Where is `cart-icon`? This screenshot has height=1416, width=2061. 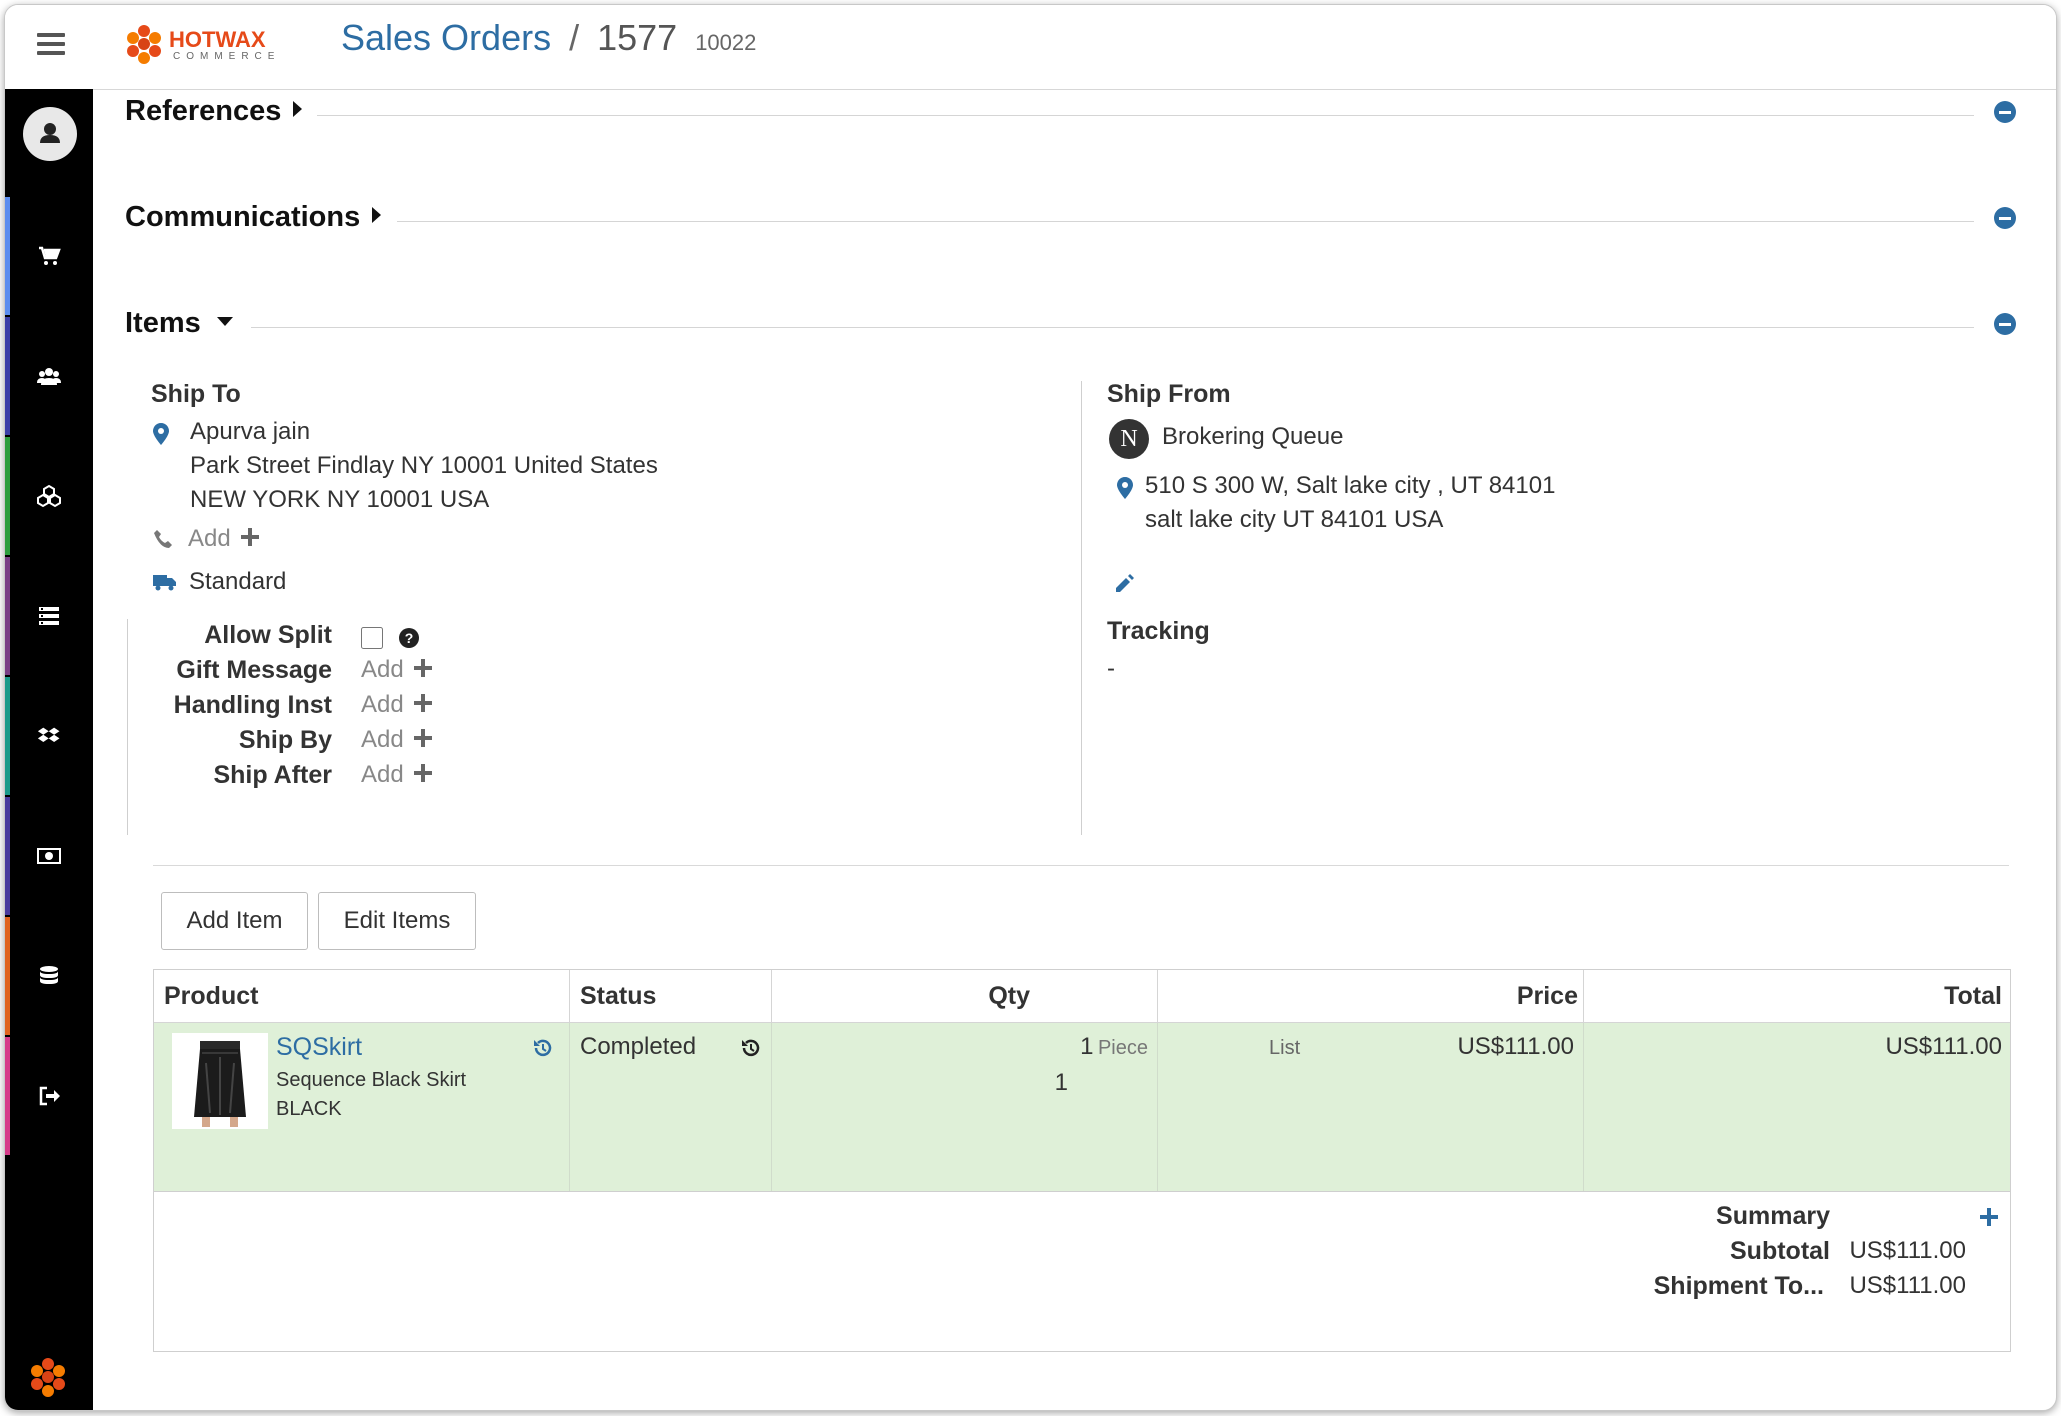
cart-icon is located at coordinates (50, 255).